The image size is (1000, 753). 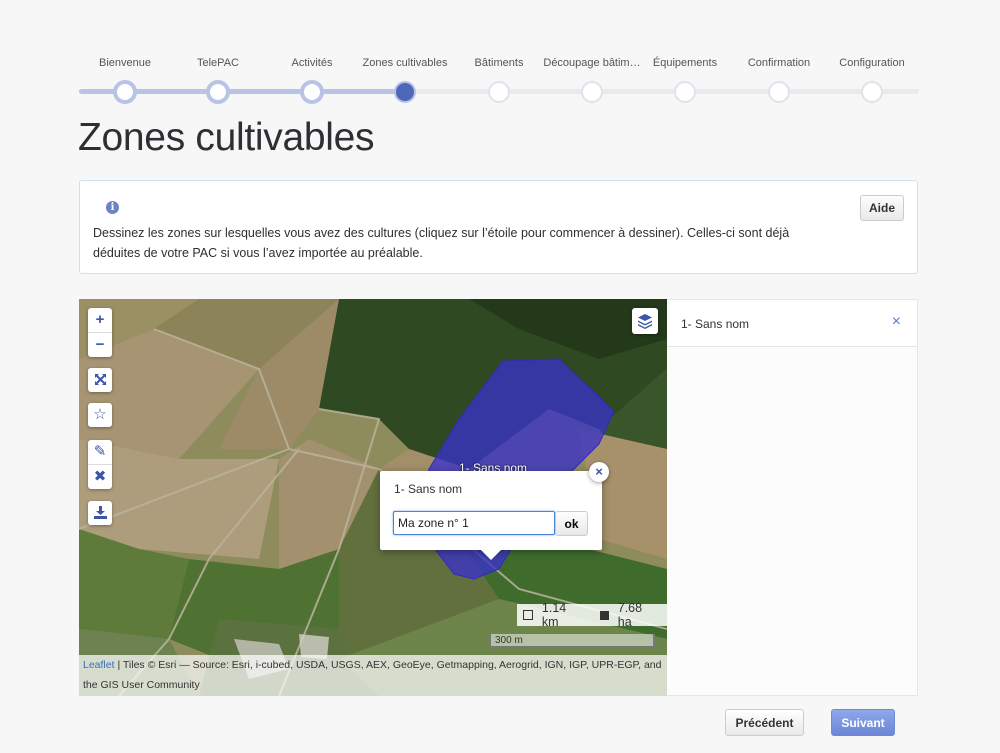 What do you see at coordinates (499, 63) in the screenshot?
I see `step-label: Bâtiments` at bounding box center [499, 63].